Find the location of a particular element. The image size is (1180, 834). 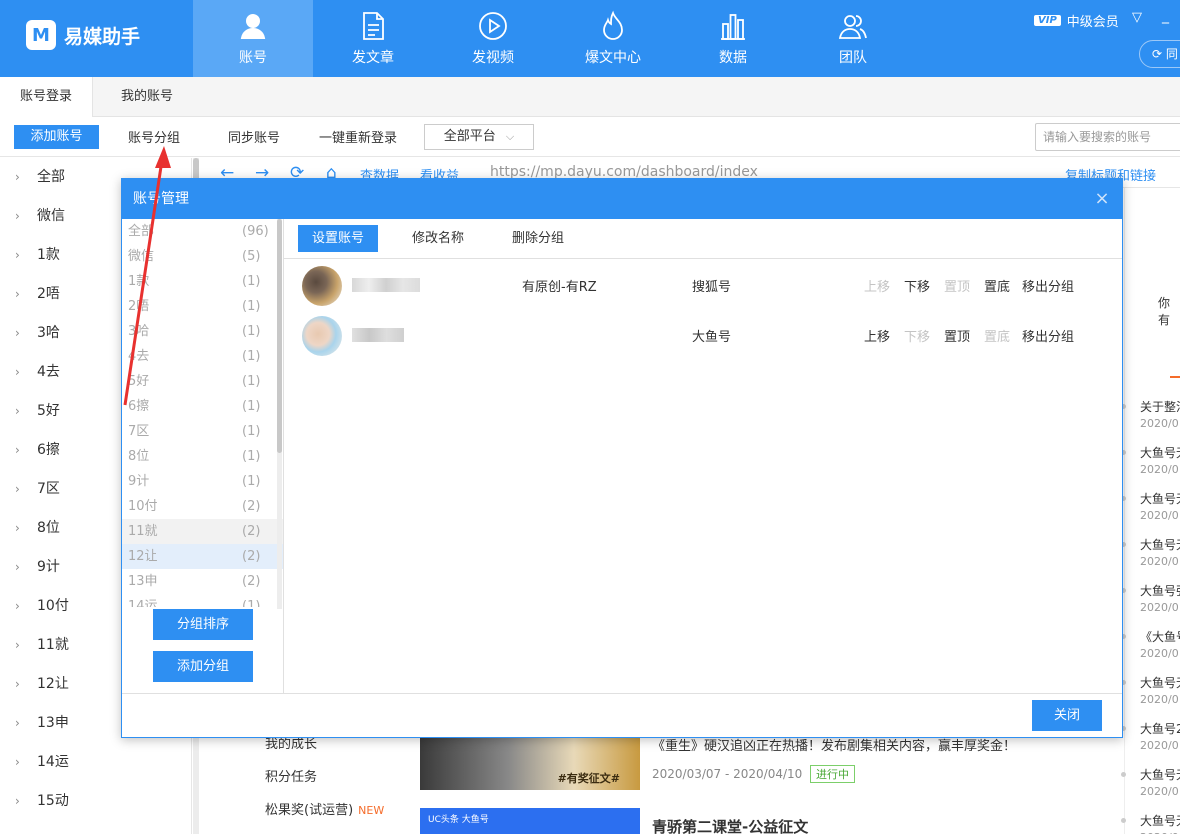

group-list-item: 9计 (1) is located at coordinates (202, 481).